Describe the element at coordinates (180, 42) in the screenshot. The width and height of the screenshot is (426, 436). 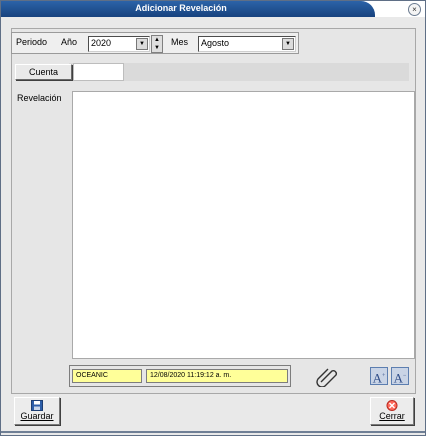
I see `mes-label: Mes` at that location.